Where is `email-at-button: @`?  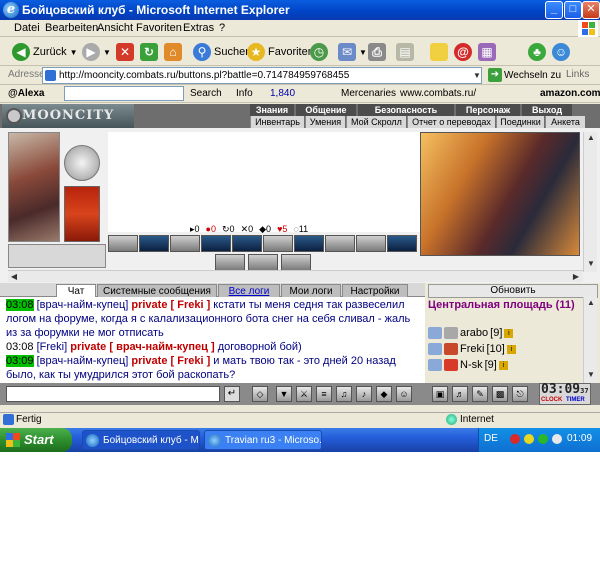
email-at-button: @ is located at coordinates (463, 52).